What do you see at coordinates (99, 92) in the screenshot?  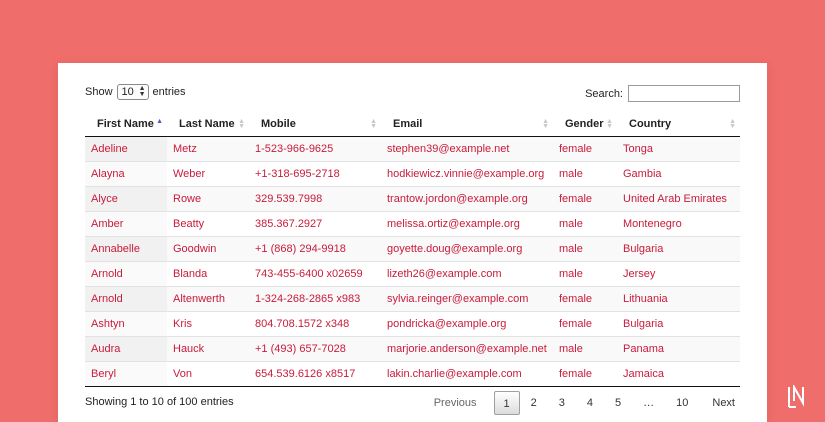 I see `show-label: Show` at bounding box center [99, 92].